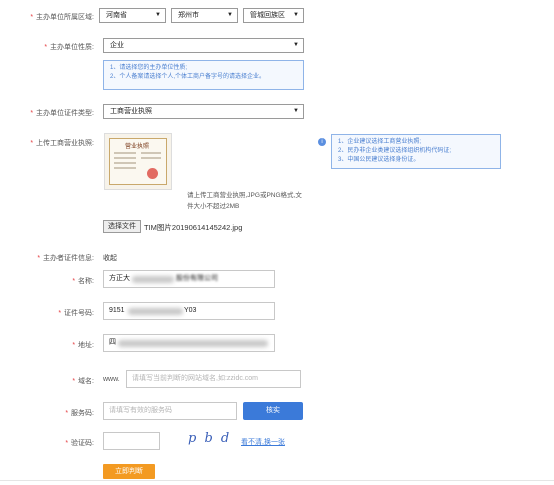 The width and height of the screenshot is (554, 485). What do you see at coordinates (263, 442) in the screenshot?
I see `refresh-captcha-link: 看不清,换一张` at bounding box center [263, 442].